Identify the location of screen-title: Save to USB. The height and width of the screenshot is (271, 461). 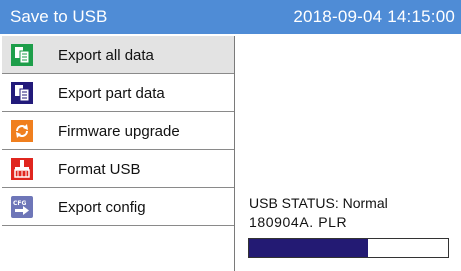
(59, 16).